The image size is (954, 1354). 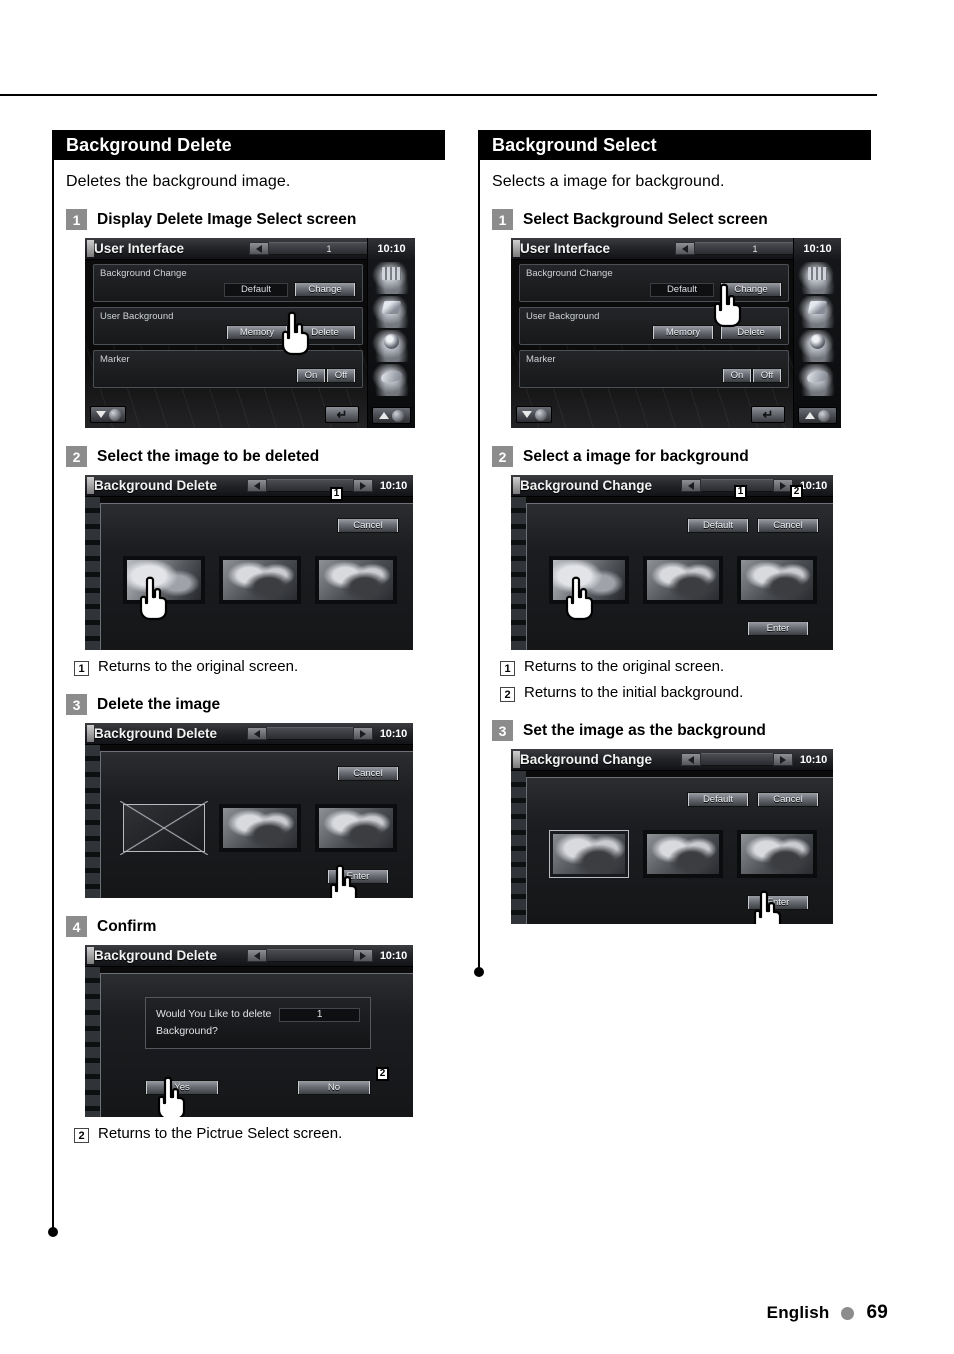 I want to click on device-title-bar: User Interface 1, so click(x=250, y=249).